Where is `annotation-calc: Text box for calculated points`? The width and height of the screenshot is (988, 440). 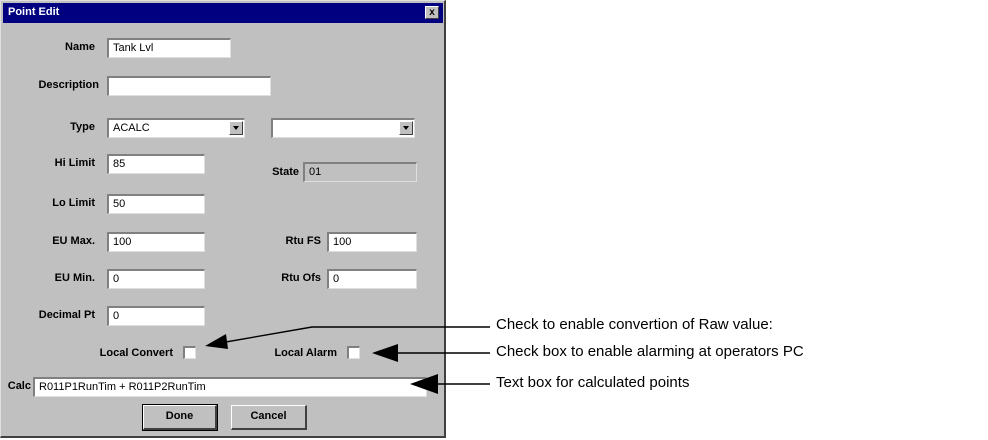 annotation-calc: Text box for calculated points is located at coordinates (593, 382).